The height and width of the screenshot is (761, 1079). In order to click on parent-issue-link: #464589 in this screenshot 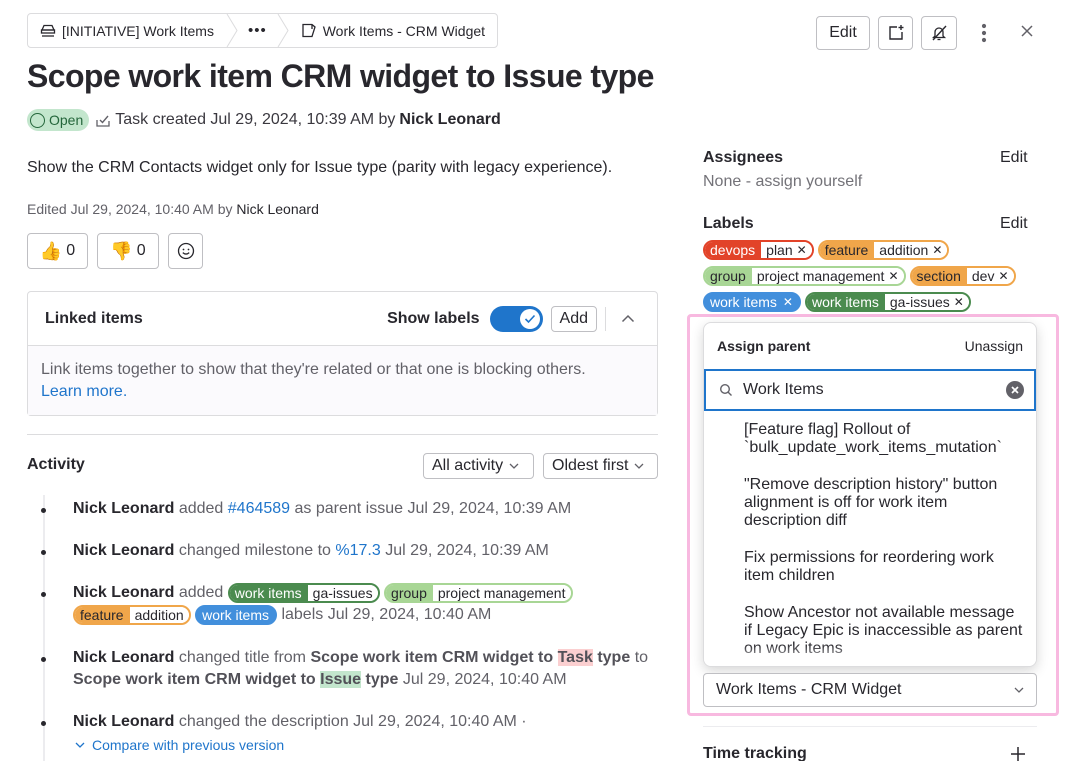, I will do `click(259, 508)`.